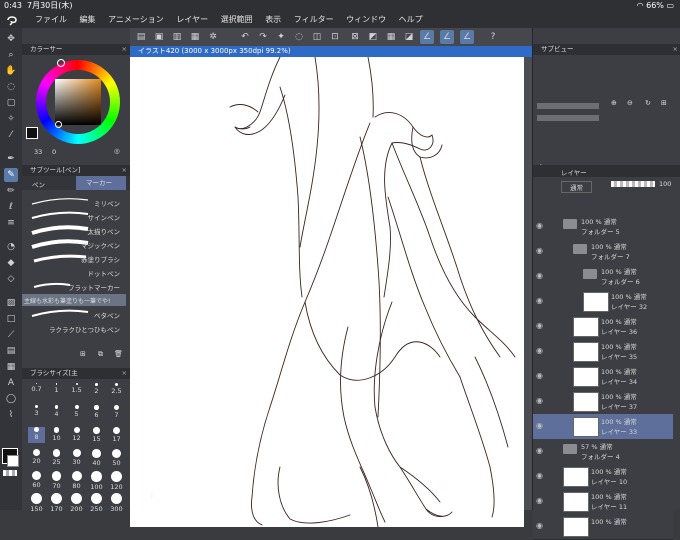 The image size is (680, 540). Describe the element at coordinates (11, 223) in the screenshot. I see `decoration-tool-icon: ≡` at that location.